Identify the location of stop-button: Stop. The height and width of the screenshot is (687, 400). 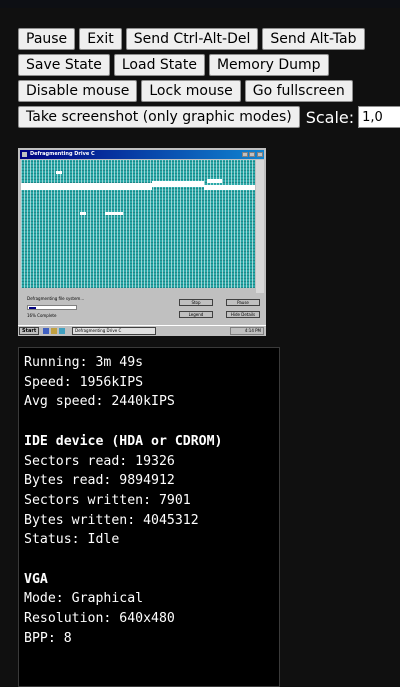
(196, 302).